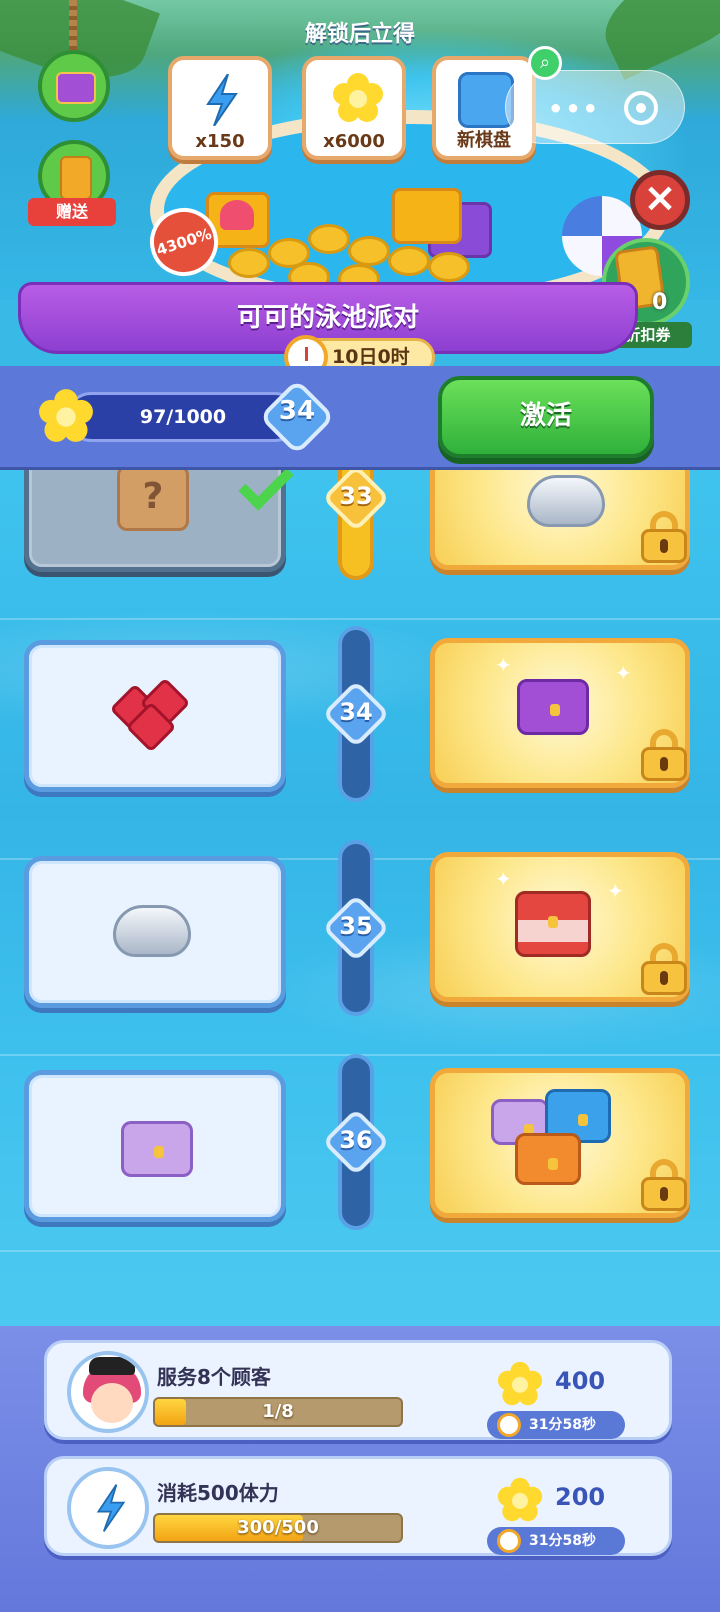  What do you see at coordinates (580, 1381) in the screenshot?
I see `task-reward-amount: 400` at bounding box center [580, 1381].